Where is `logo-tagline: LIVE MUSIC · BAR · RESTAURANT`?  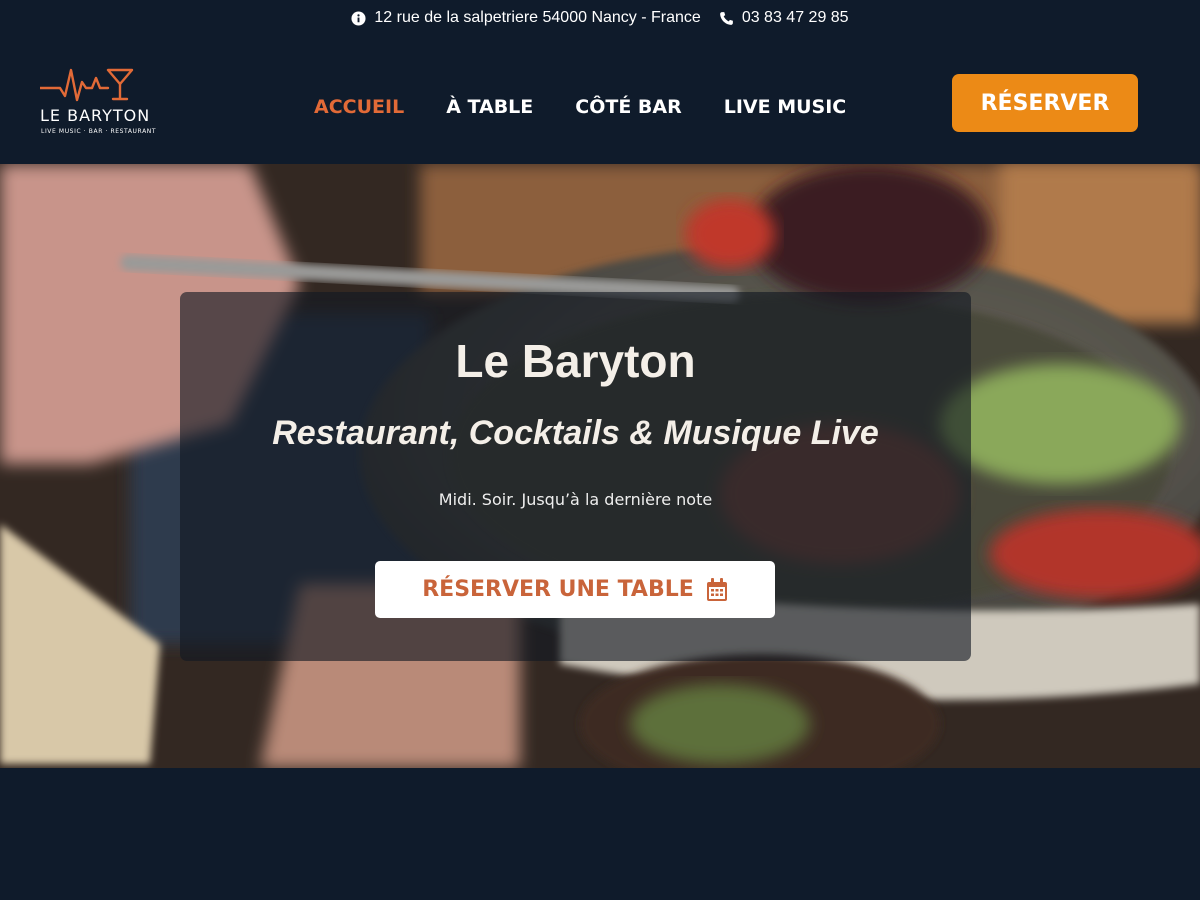 logo-tagline: LIVE MUSIC · BAR · RESTAURANT is located at coordinates (99, 131).